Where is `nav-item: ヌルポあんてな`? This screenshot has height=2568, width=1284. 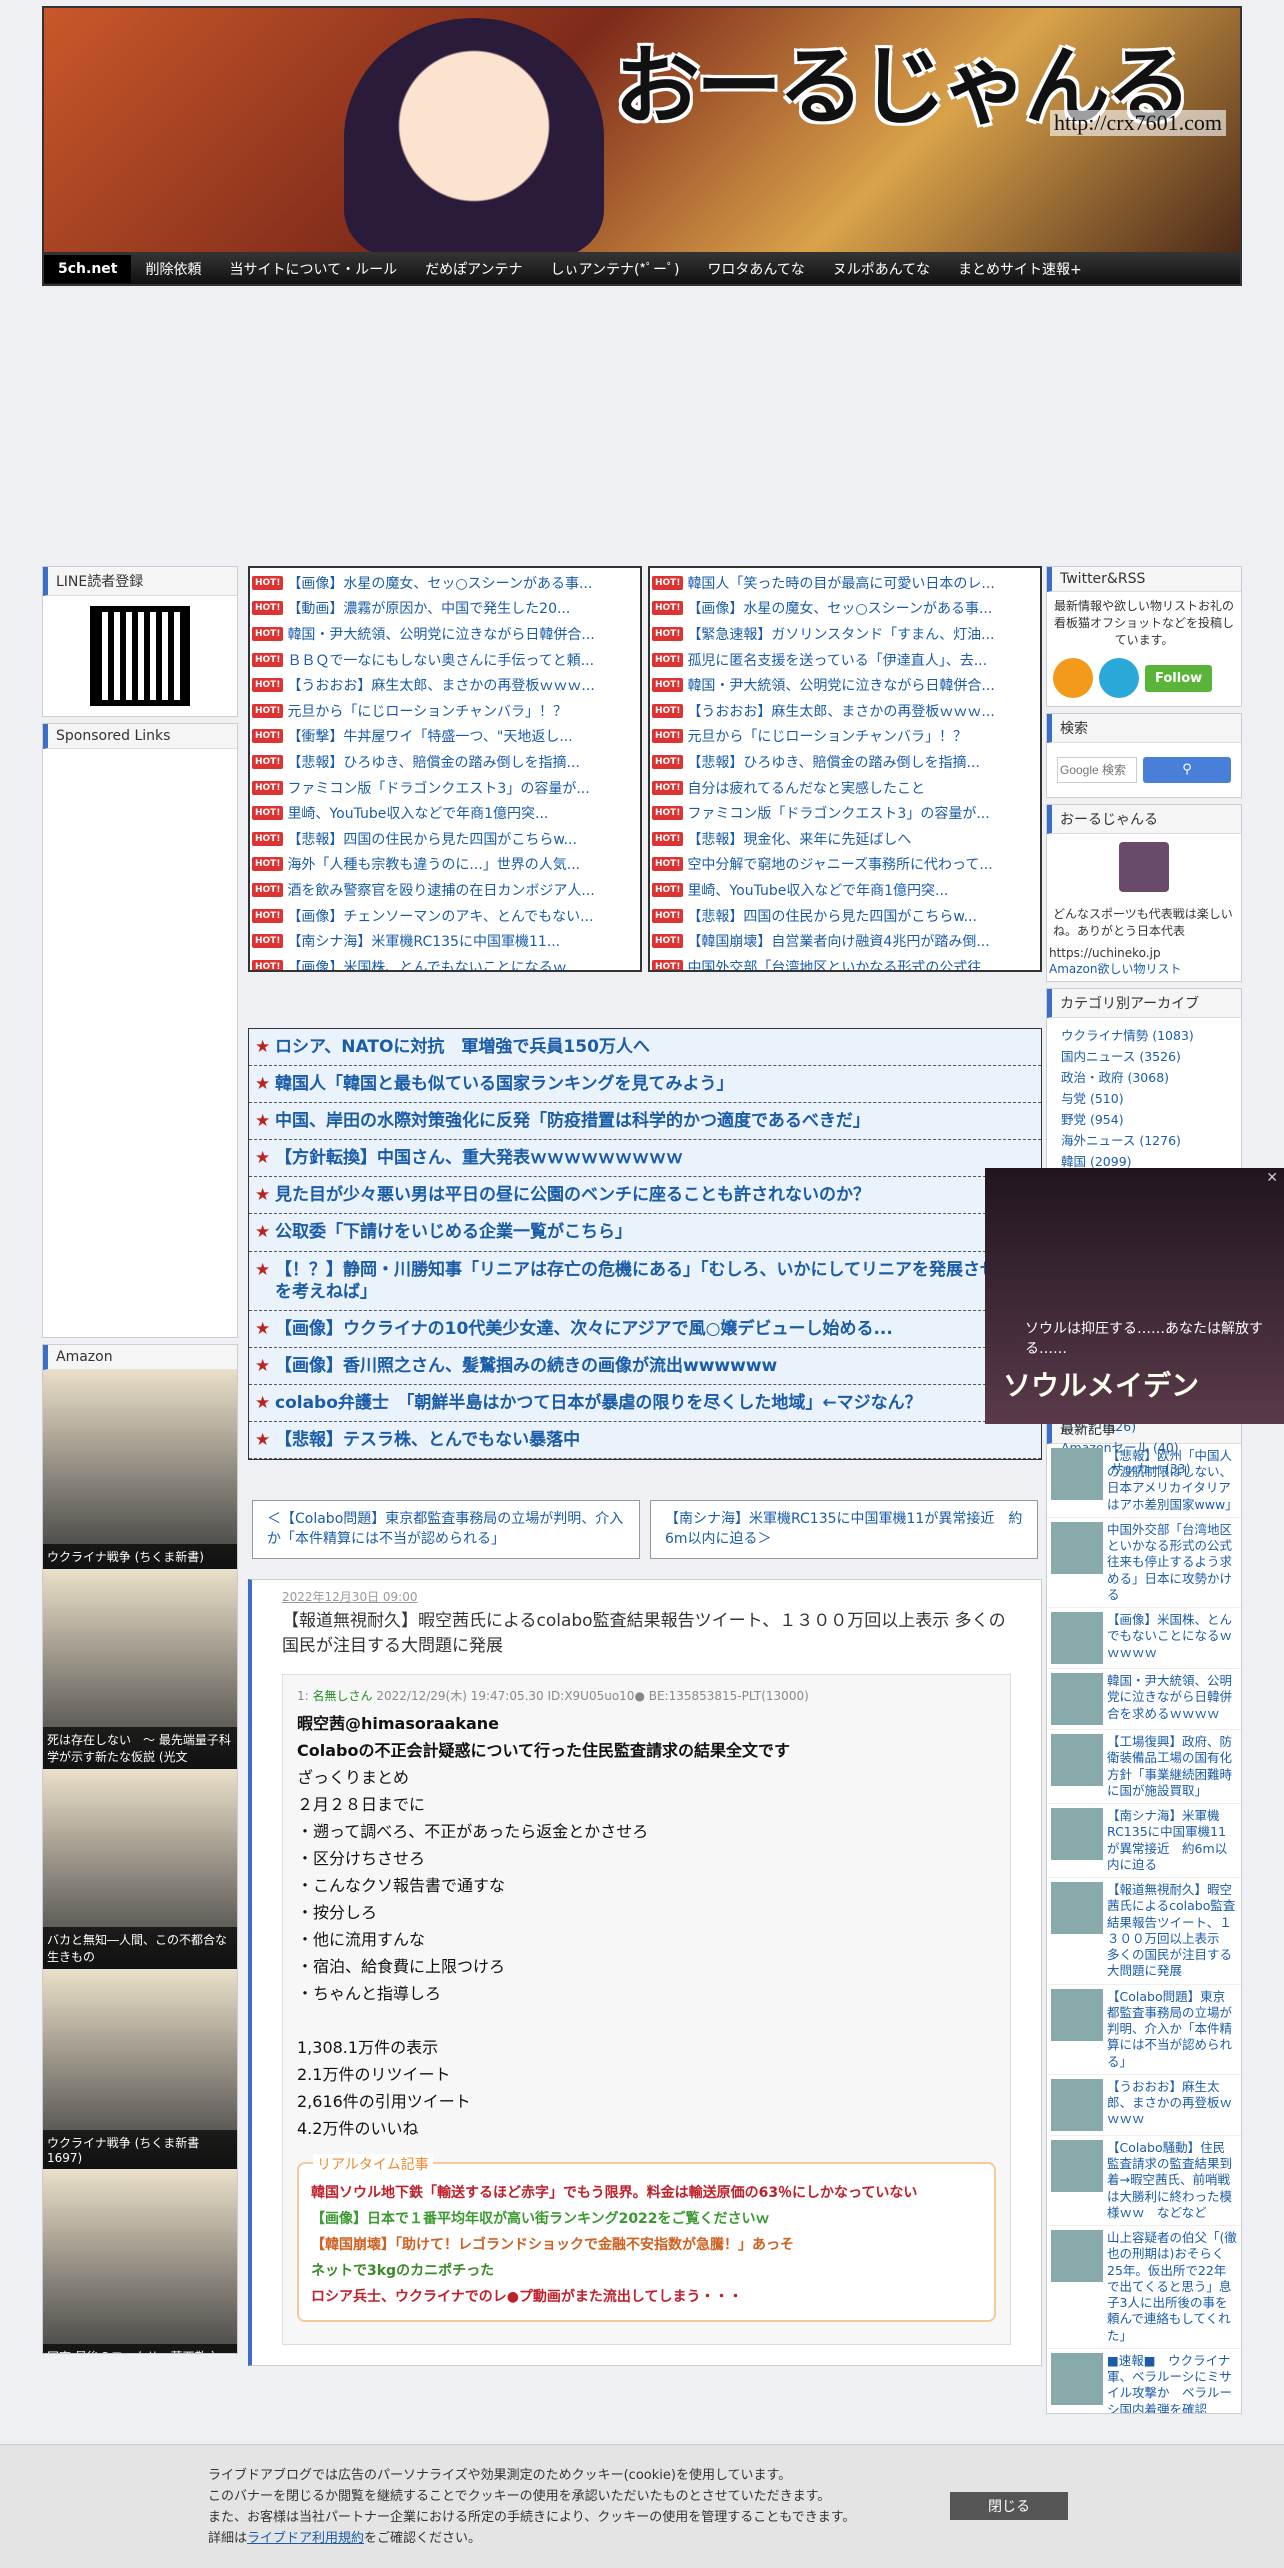 nav-item: ヌルポあんてな is located at coordinates (881, 269).